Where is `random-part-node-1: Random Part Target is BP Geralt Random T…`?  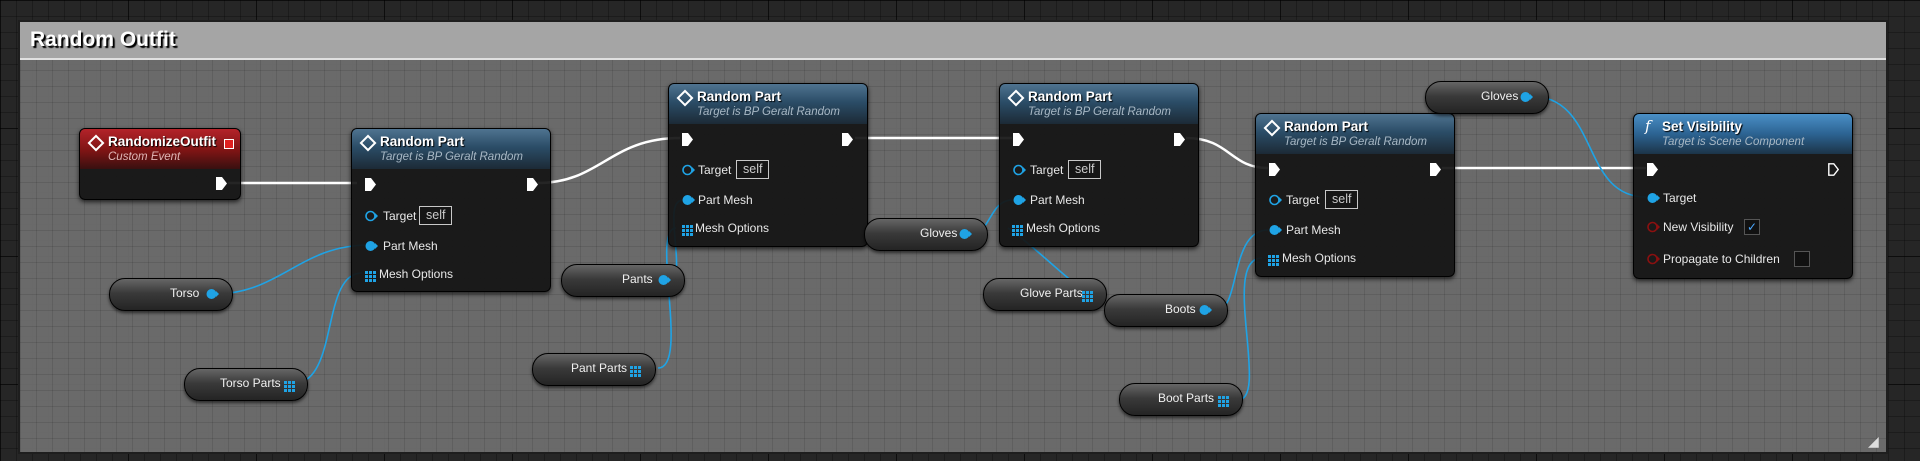 random-part-node-1: Random Part Target is BP Geralt Random T… is located at coordinates (451, 210).